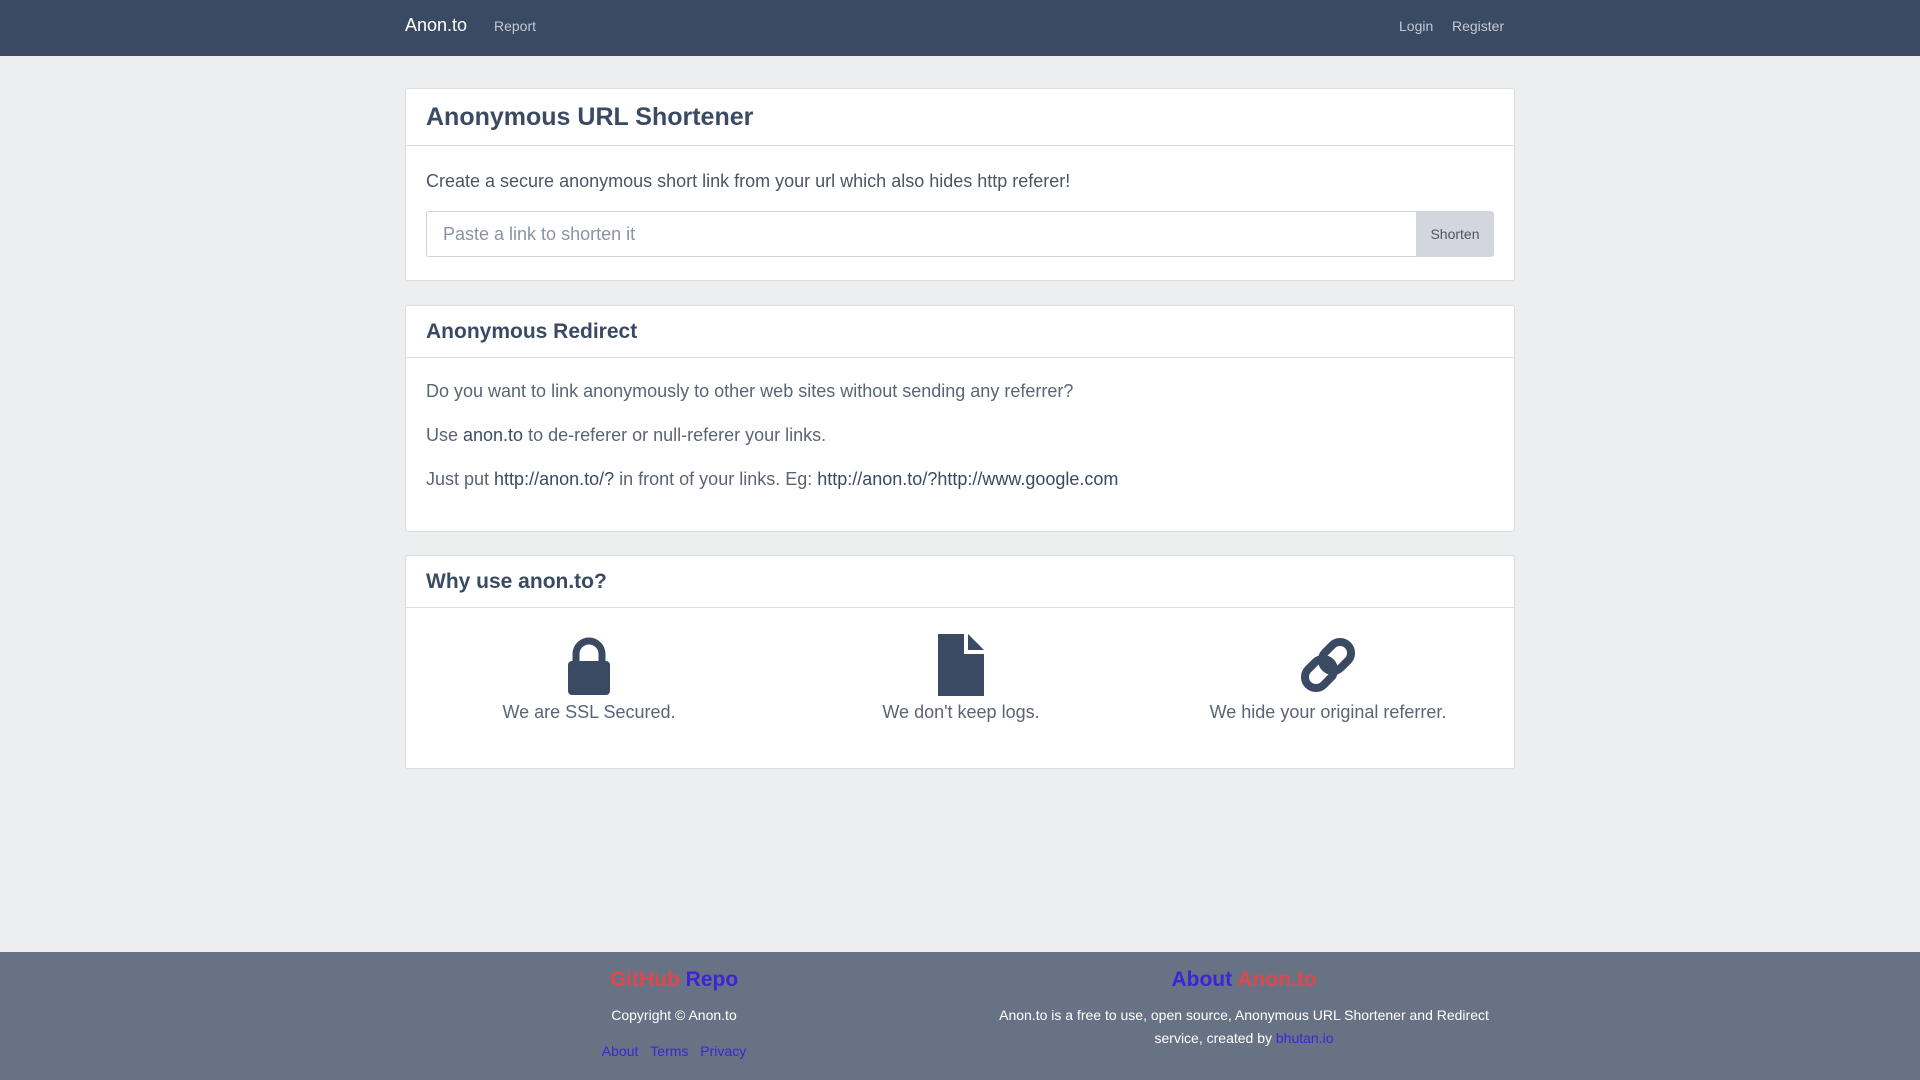 This screenshot has height=1080, width=1920. What do you see at coordinates (669, 1051) in the screenshot?
I see `footer-terms-link: Terms` at bounding box center [669, 1051].